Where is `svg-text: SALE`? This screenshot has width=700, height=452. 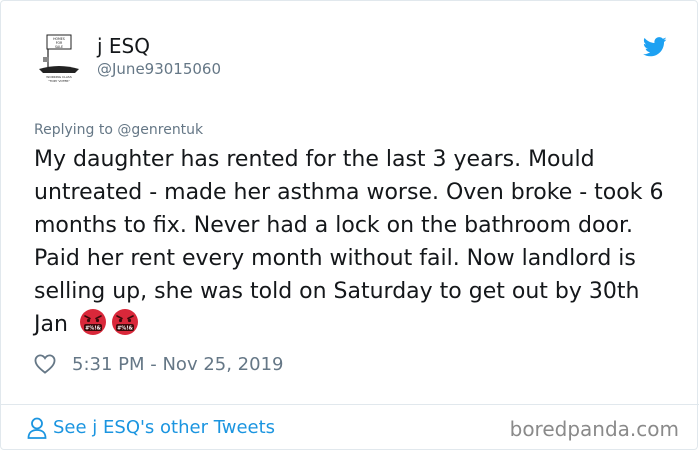 svg-text: SALE is located at coordinates (59, 47).